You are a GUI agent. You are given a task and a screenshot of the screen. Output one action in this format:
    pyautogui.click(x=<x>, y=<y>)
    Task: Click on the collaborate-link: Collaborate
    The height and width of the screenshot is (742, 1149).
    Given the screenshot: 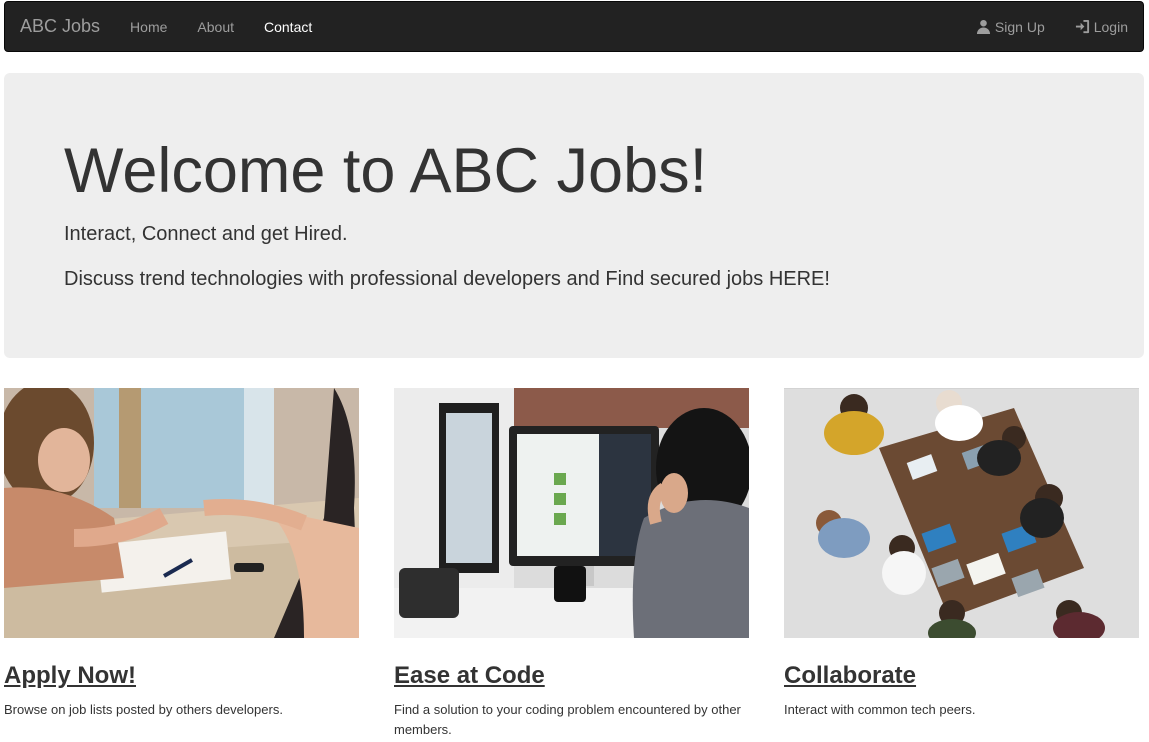 What is the action you would take?
    pyautogui.click(x=850, y=676)
    